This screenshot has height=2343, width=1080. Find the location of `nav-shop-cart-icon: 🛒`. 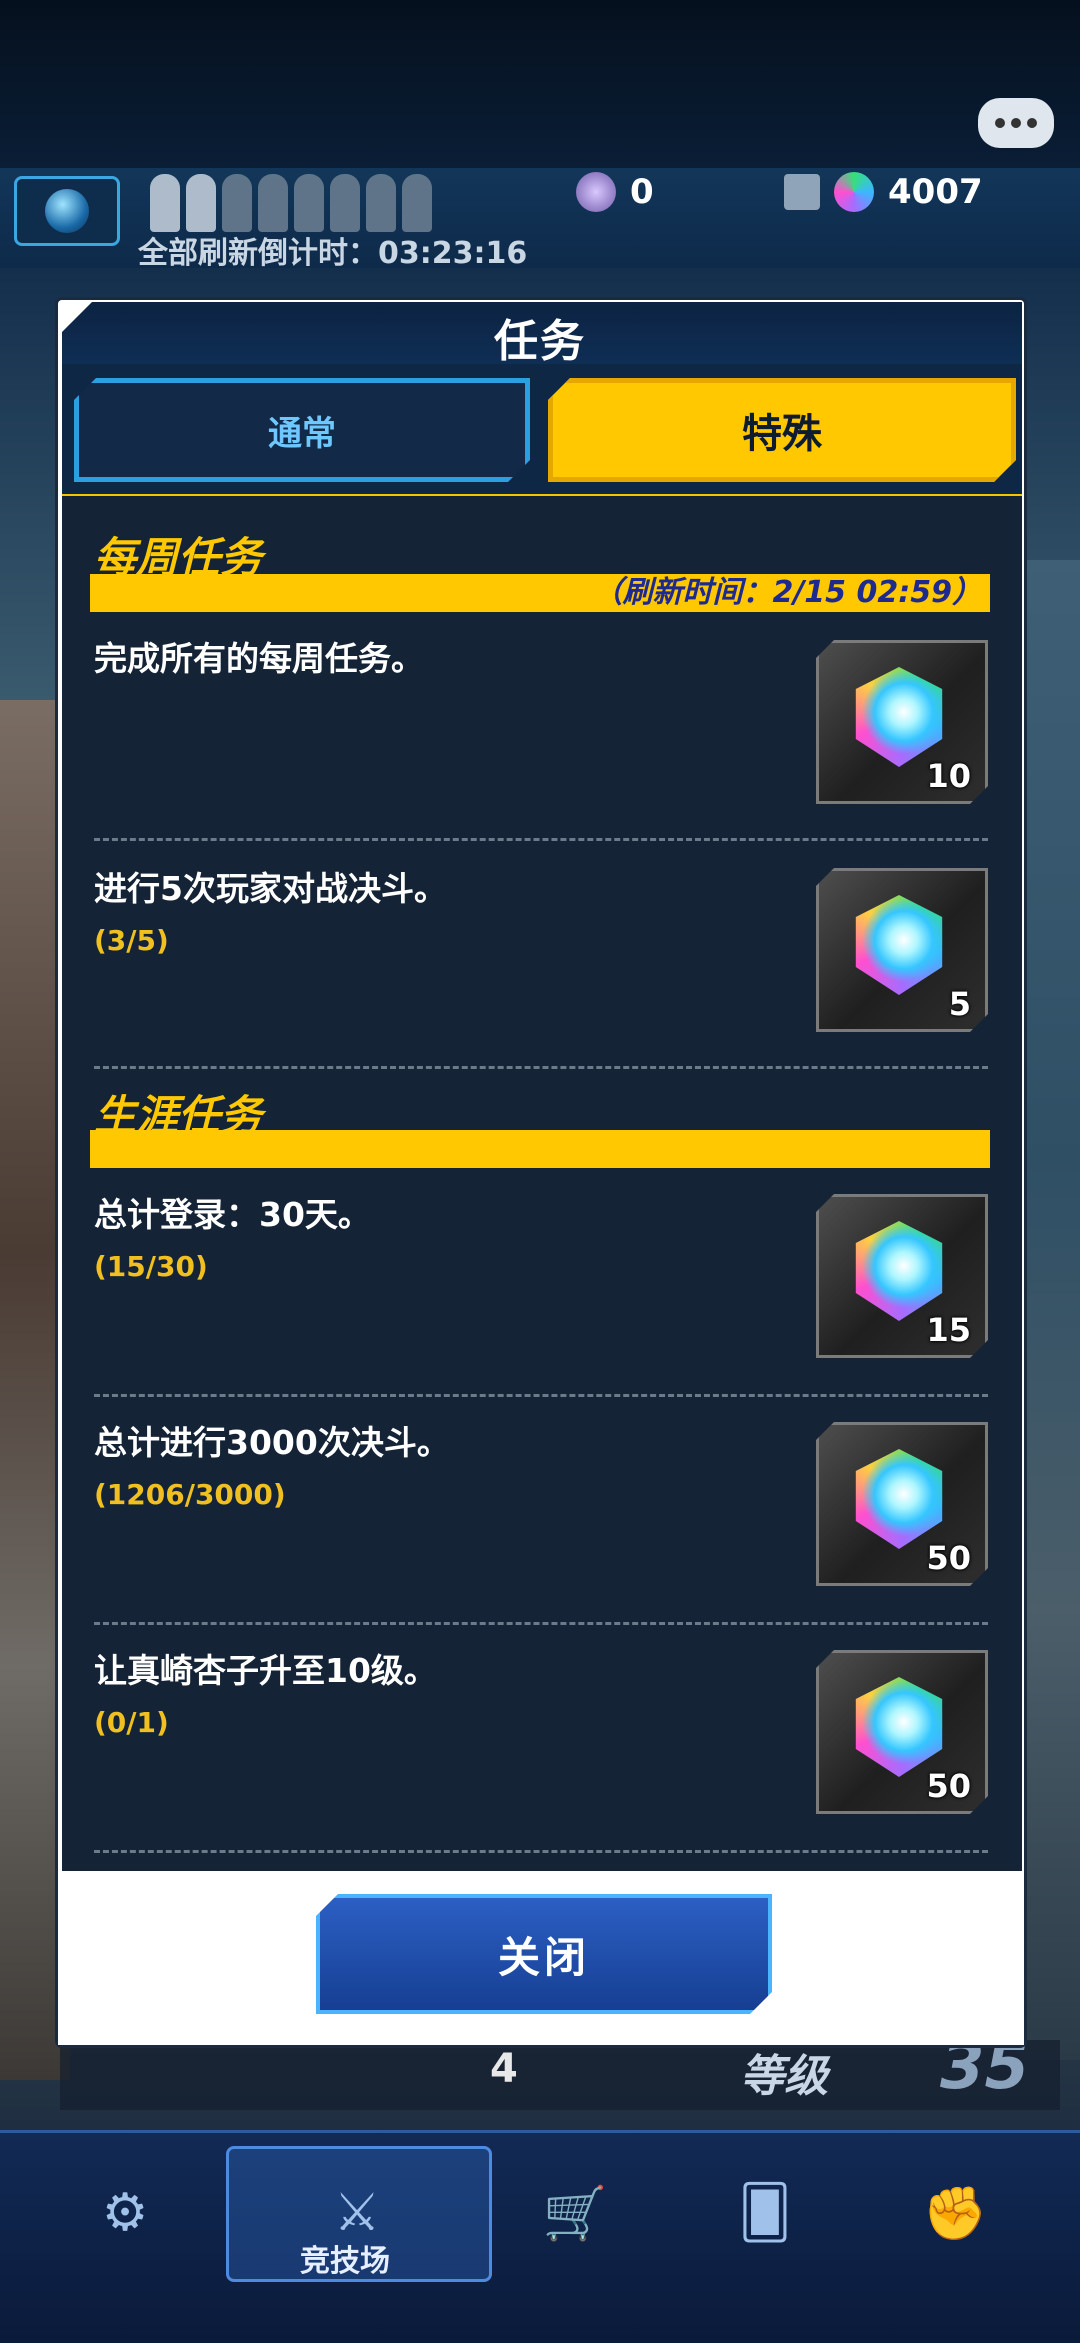

nav-shop-cart-icon: 🛒 is located at coordinates (575, 2213).